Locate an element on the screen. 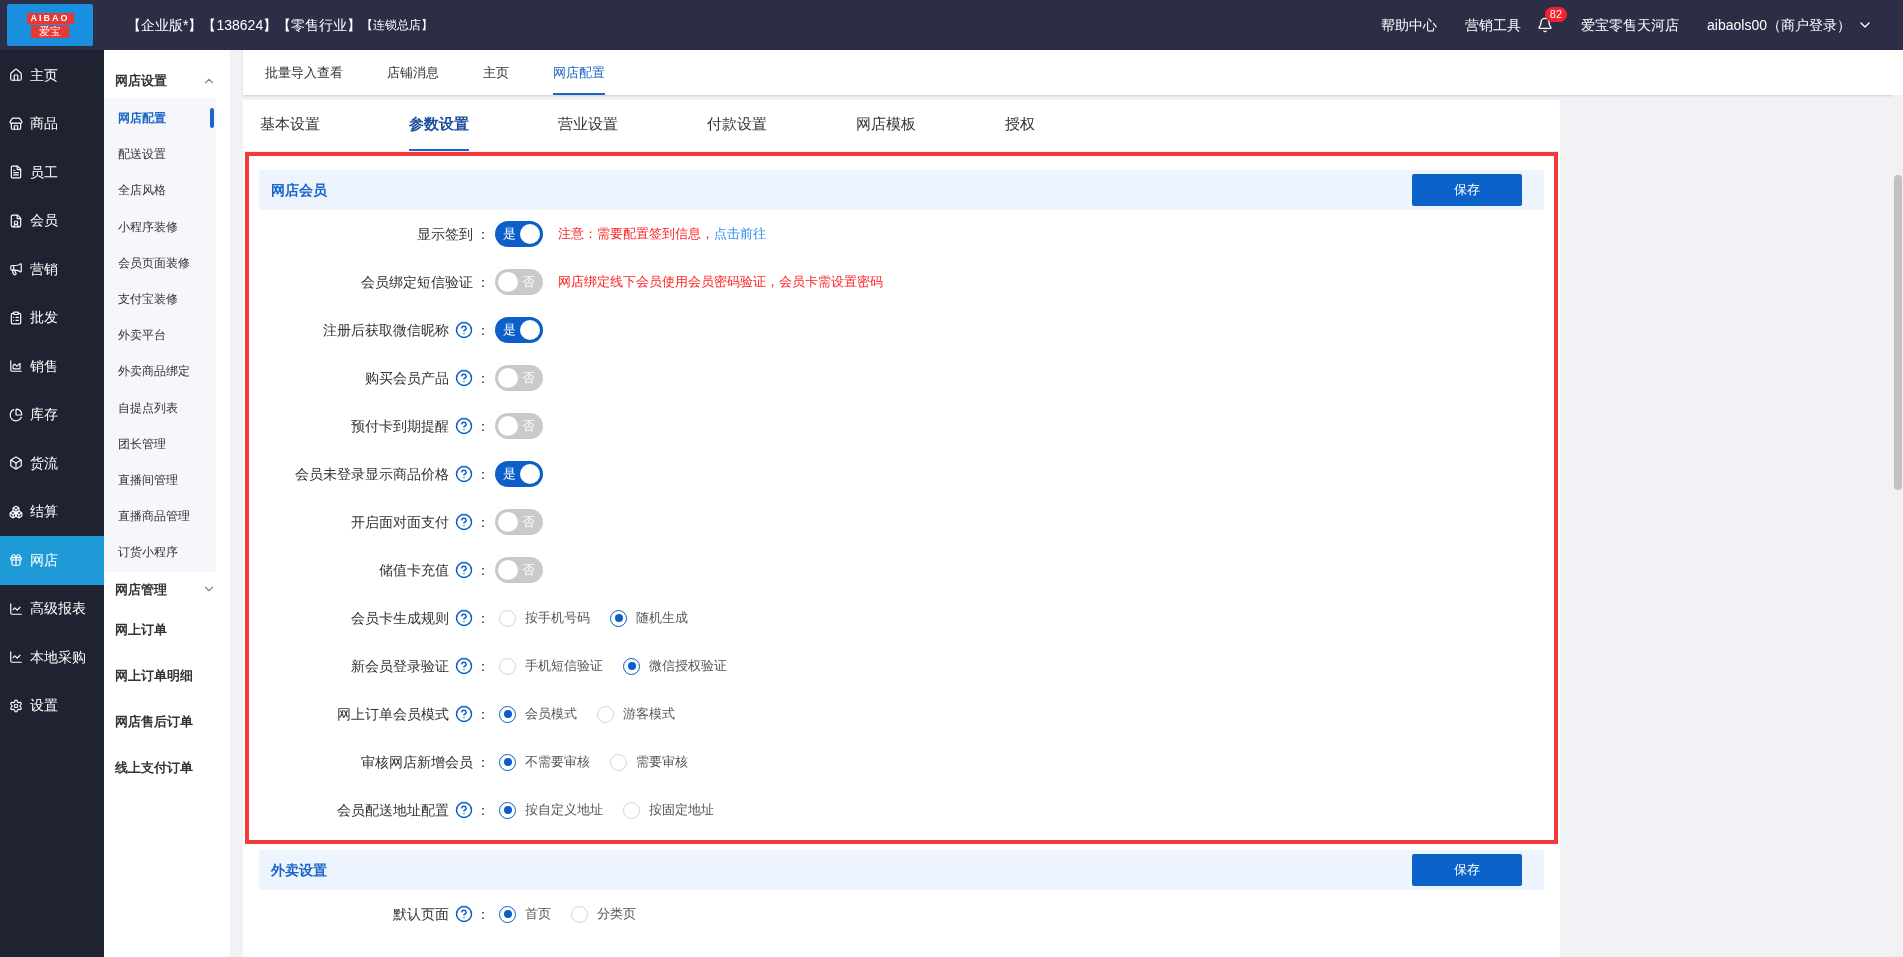 This screenshot has width=1903, height=957. logo: AIBAO 爱宝 is located at coordinates (50, 25).